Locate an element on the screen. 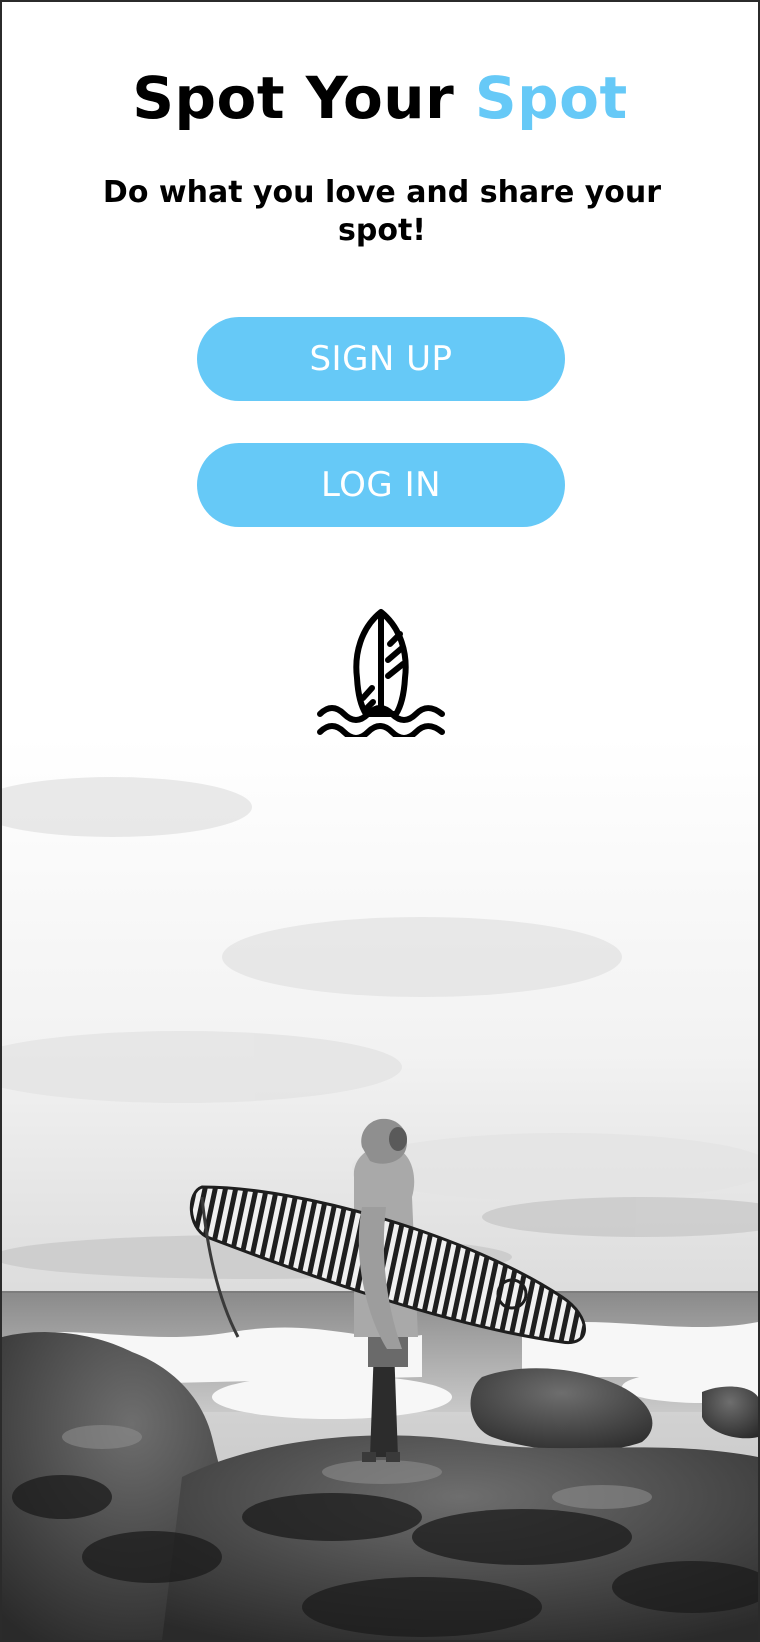 The image size is (760, 1642). sign-up-button: SIGN UP is located at coordinates (381, 359).